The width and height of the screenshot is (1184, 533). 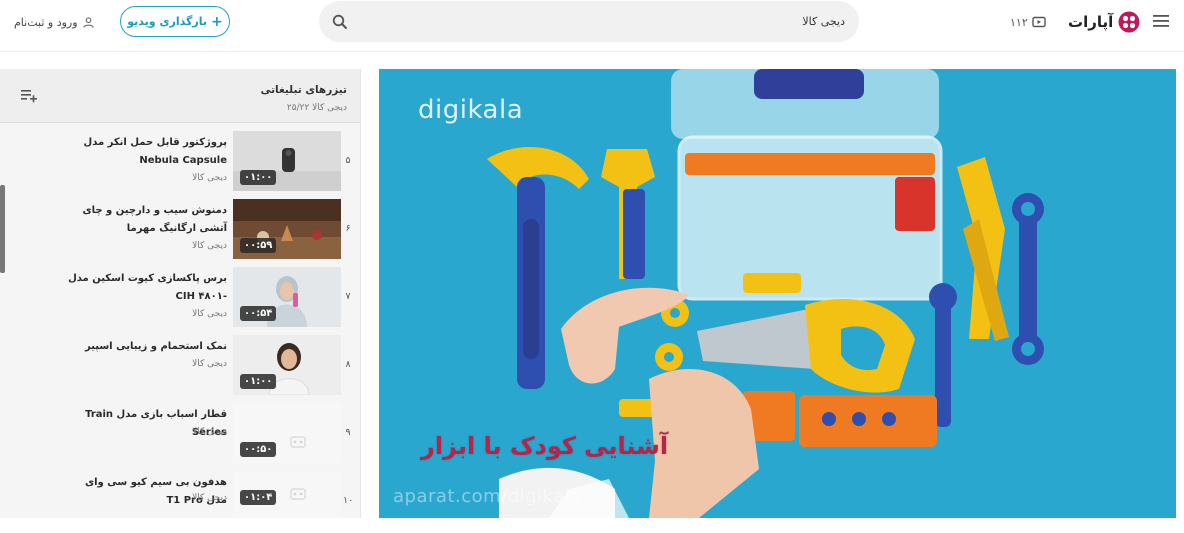 What do you see at coordinates (287, 494) in the screenshot?
I see `playlist-item-thumbnail: ۰۱:۰۴` at bounding box center [287, 494].